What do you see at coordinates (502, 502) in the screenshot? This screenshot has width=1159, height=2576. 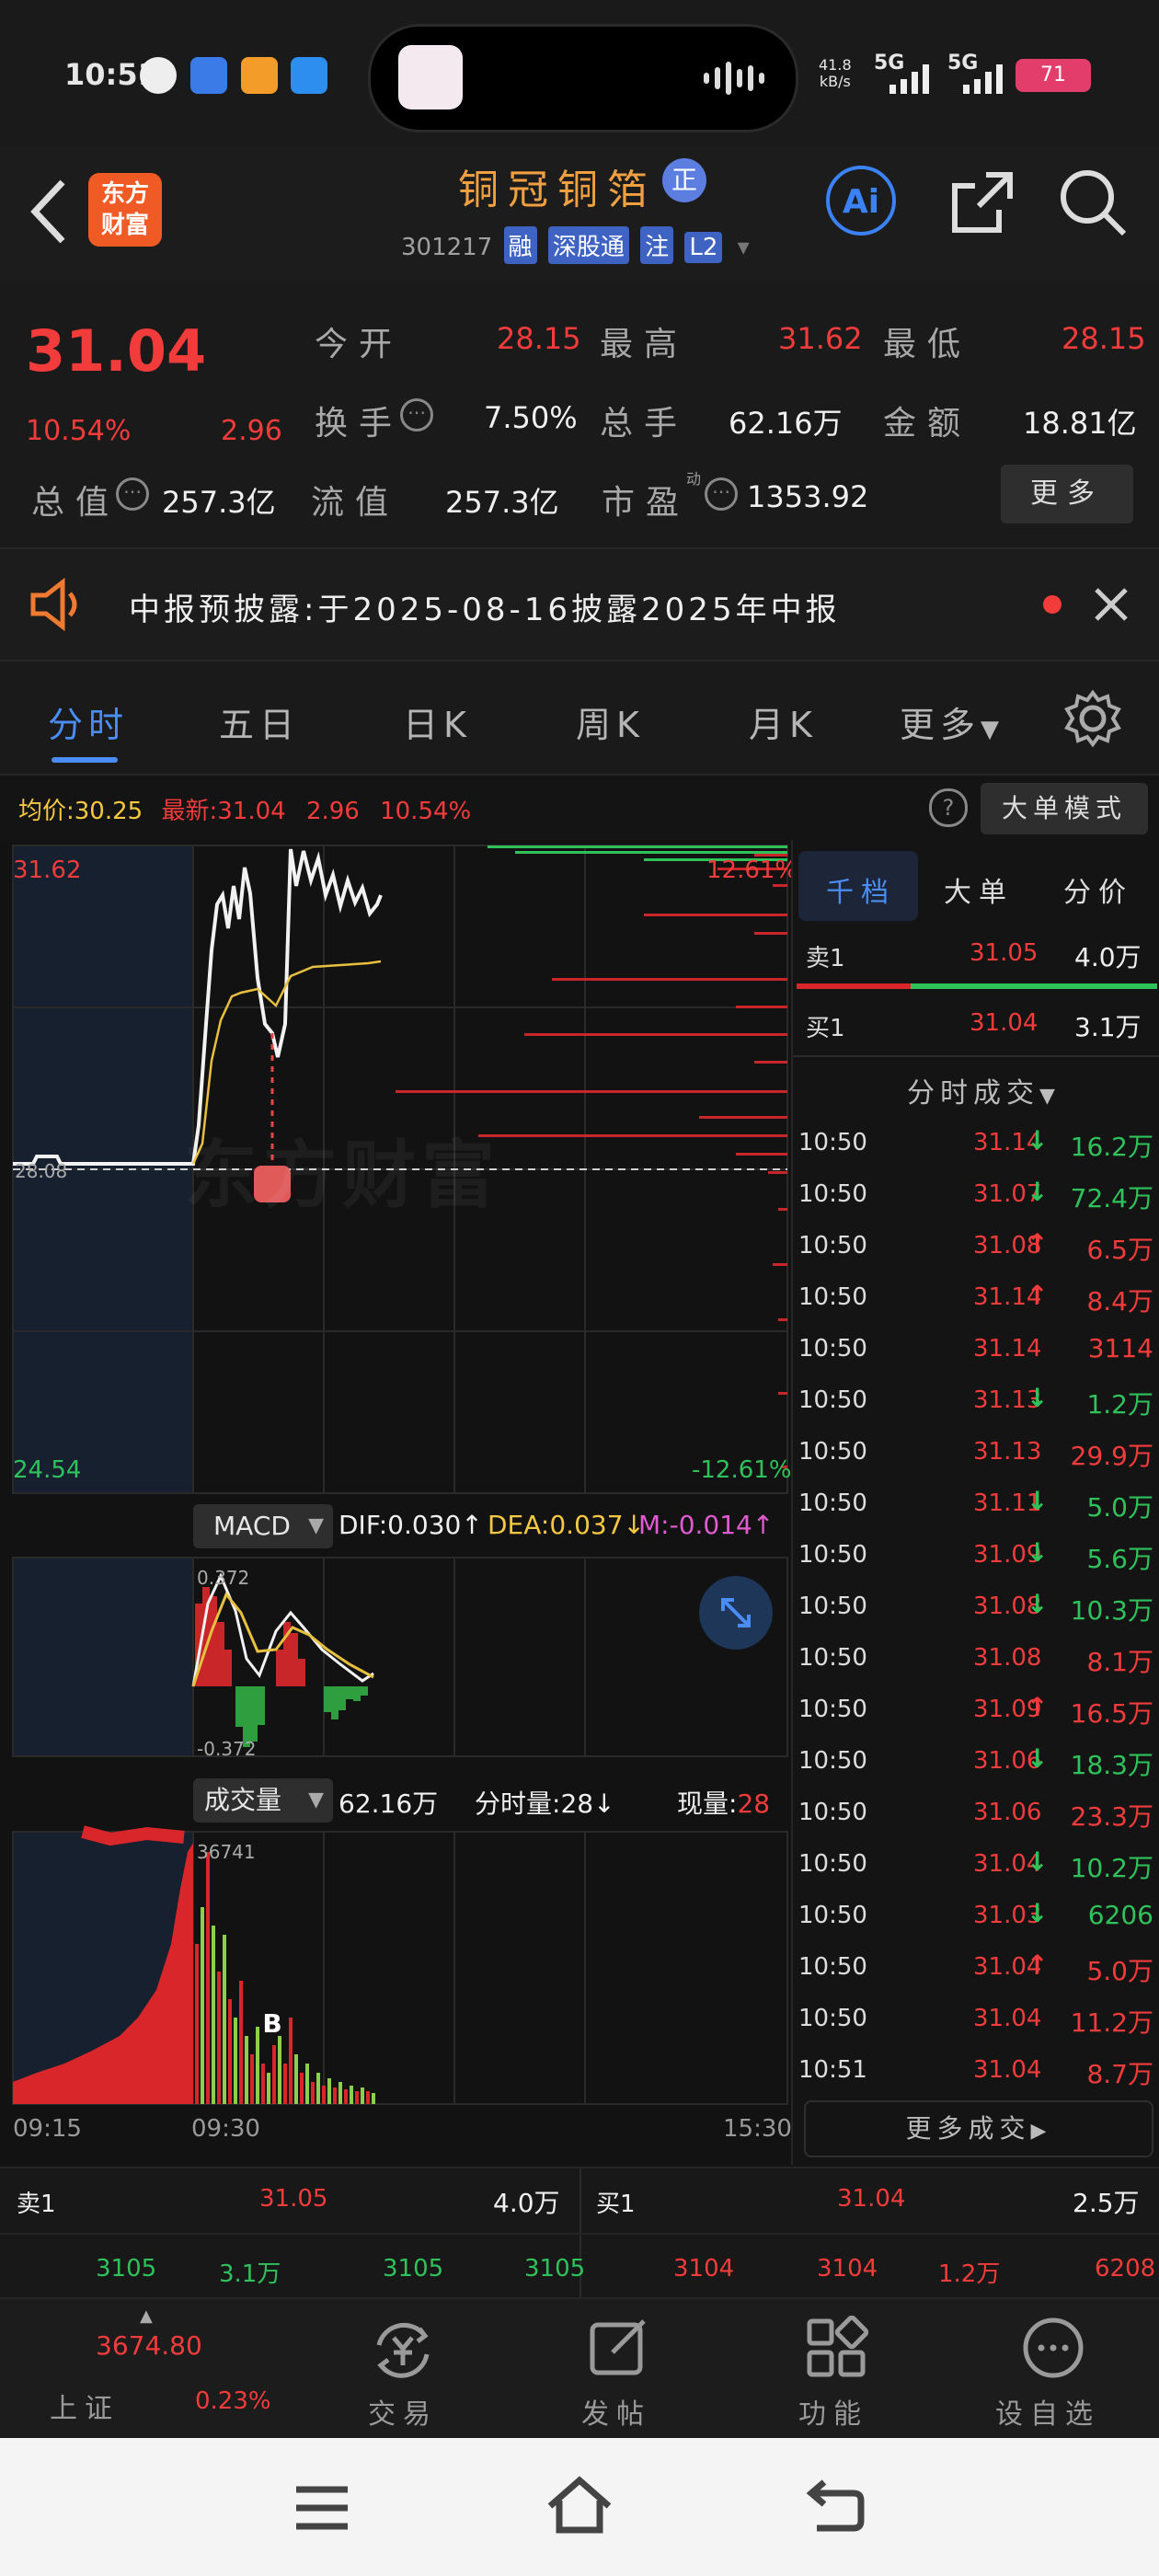 I see `float-value: 257.3亿` at bounding box center [502, 502].